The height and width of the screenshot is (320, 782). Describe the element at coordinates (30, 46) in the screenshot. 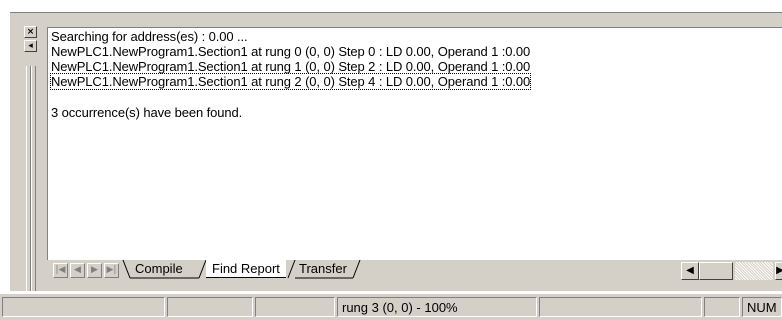

I see `pin-icon: ◂` at that location.